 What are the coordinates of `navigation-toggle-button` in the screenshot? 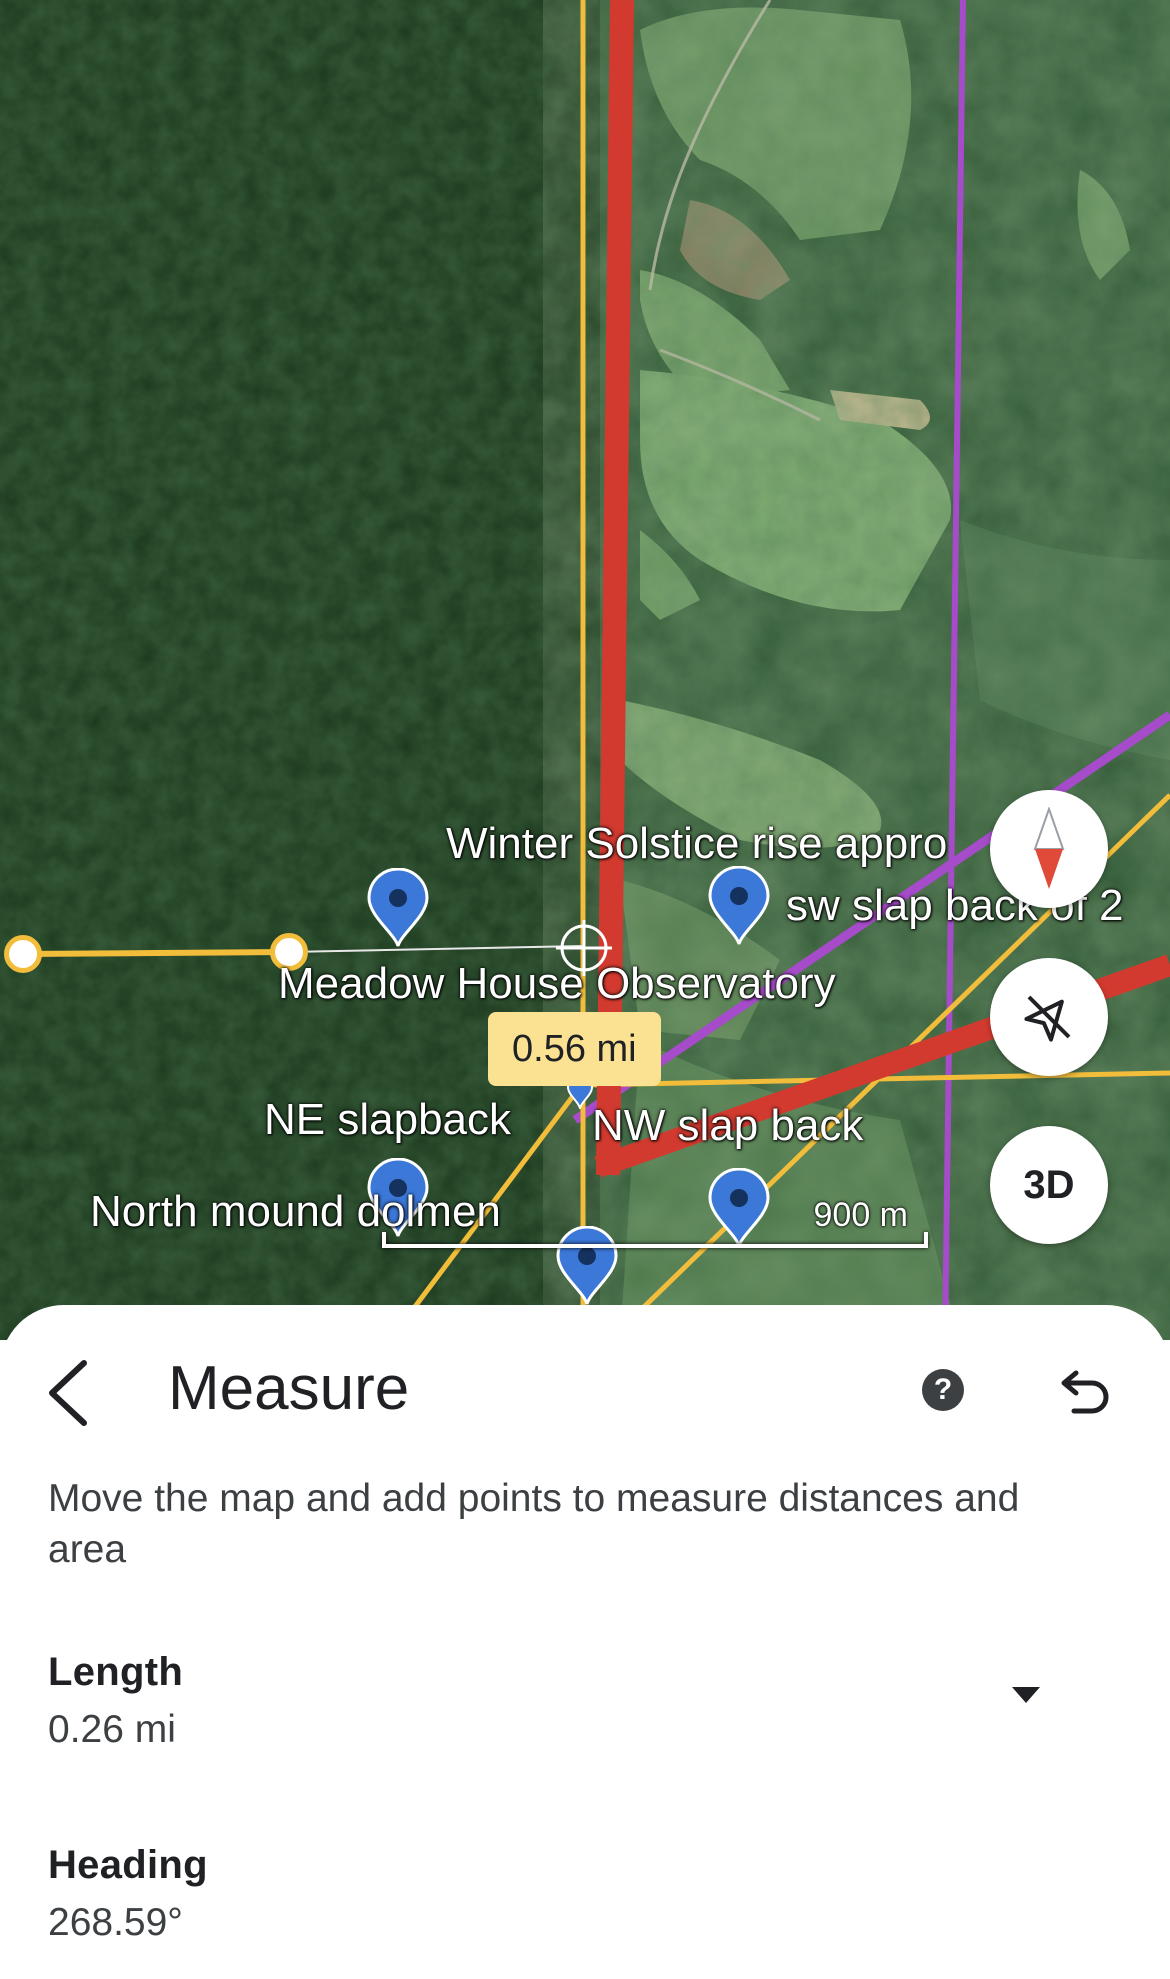 It's located at (1049, 1017).